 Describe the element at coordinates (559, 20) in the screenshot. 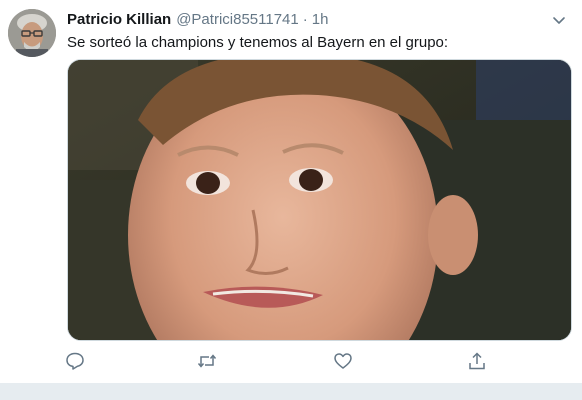

I see `chevron-down-icon` at that location.